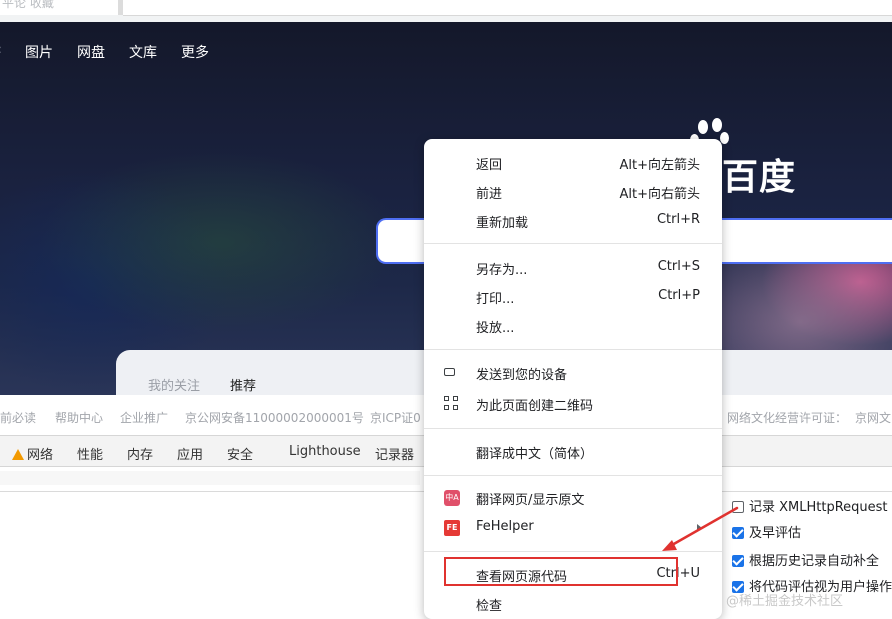 The height and width of the screenshot is (619, 892). I want to click on tab-application: 应用, so click(190, 453).